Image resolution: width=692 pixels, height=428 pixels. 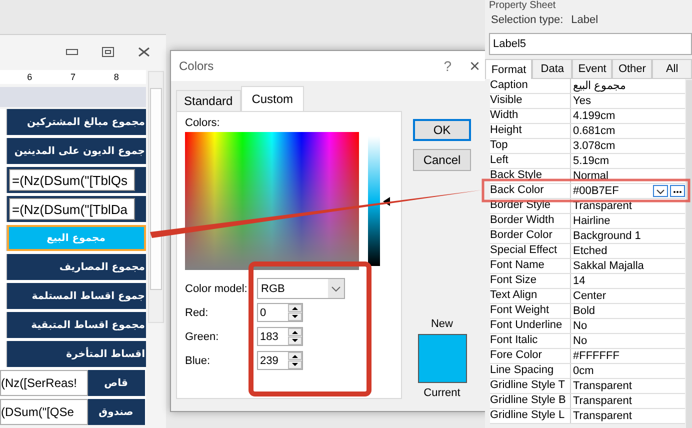 What do you see at coordinates (628, 101) in the screenshot?
I see `property-value: Yes` at bounding box center [628, 101].